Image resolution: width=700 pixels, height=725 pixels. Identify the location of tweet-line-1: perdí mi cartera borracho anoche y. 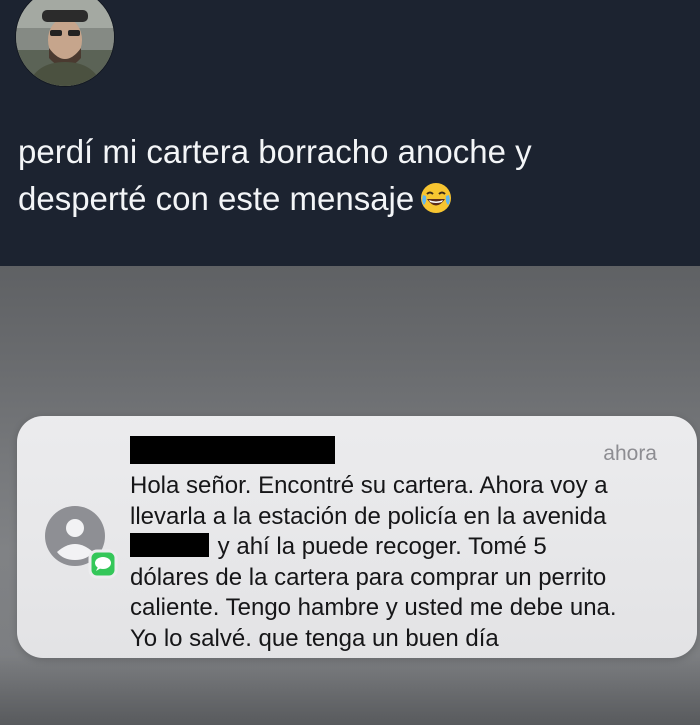
(275, 151).